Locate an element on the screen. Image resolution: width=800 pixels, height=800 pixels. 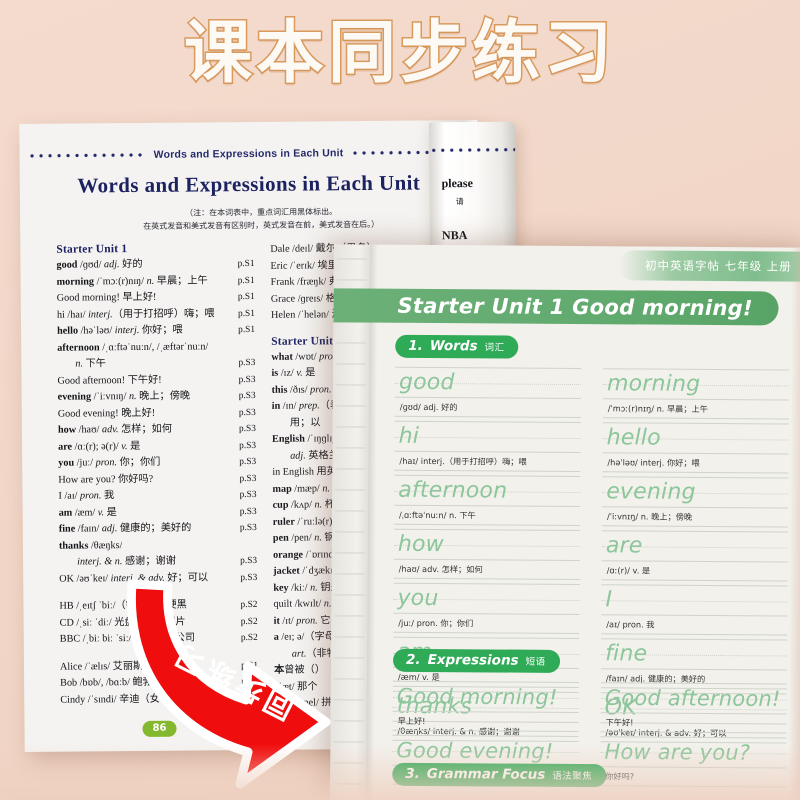
practice-row: are/ɑː(r)/ v. 是 is located at coordinates (694, 556).